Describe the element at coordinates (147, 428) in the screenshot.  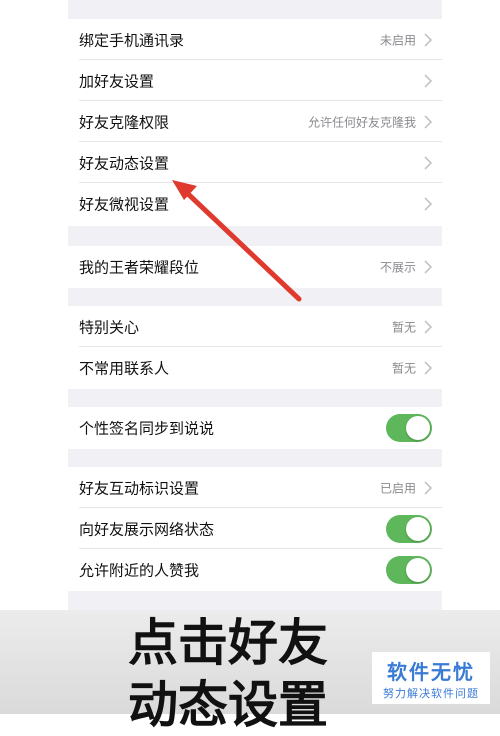
I see `row-label: 个性签名同步到说说` at that location.